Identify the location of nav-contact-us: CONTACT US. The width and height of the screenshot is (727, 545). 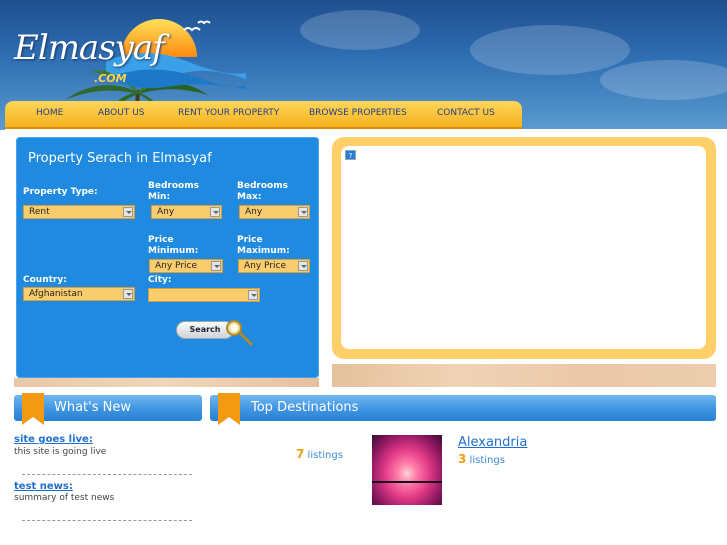
(466, 113).